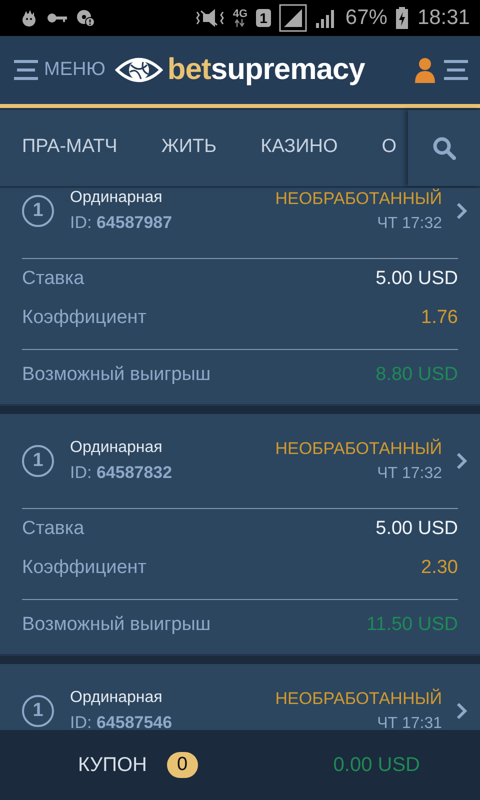  Describe the element at coordinates (266, 70) in the screenshot. I see `logo-wordmark: betsupremacy` at that location.